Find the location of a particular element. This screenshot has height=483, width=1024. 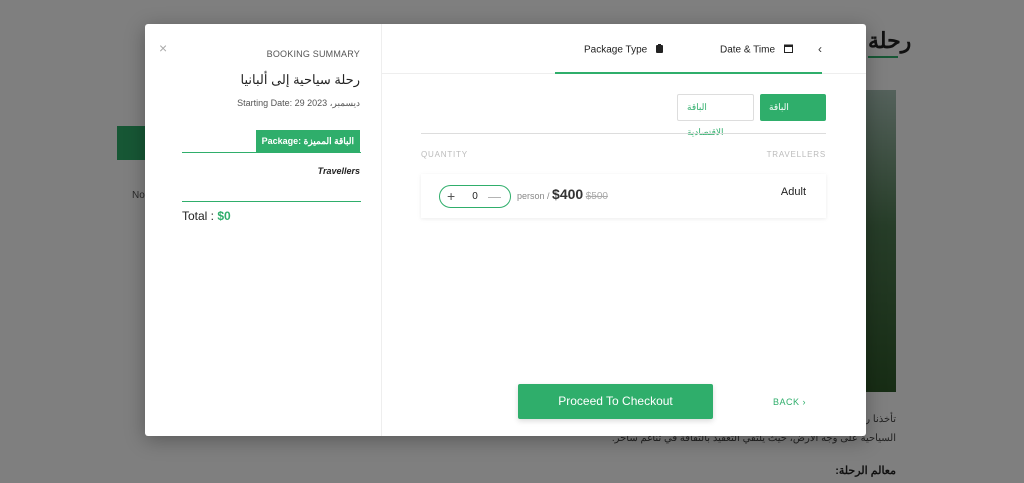

original-price: $500 is located at coordinates (596, 196).